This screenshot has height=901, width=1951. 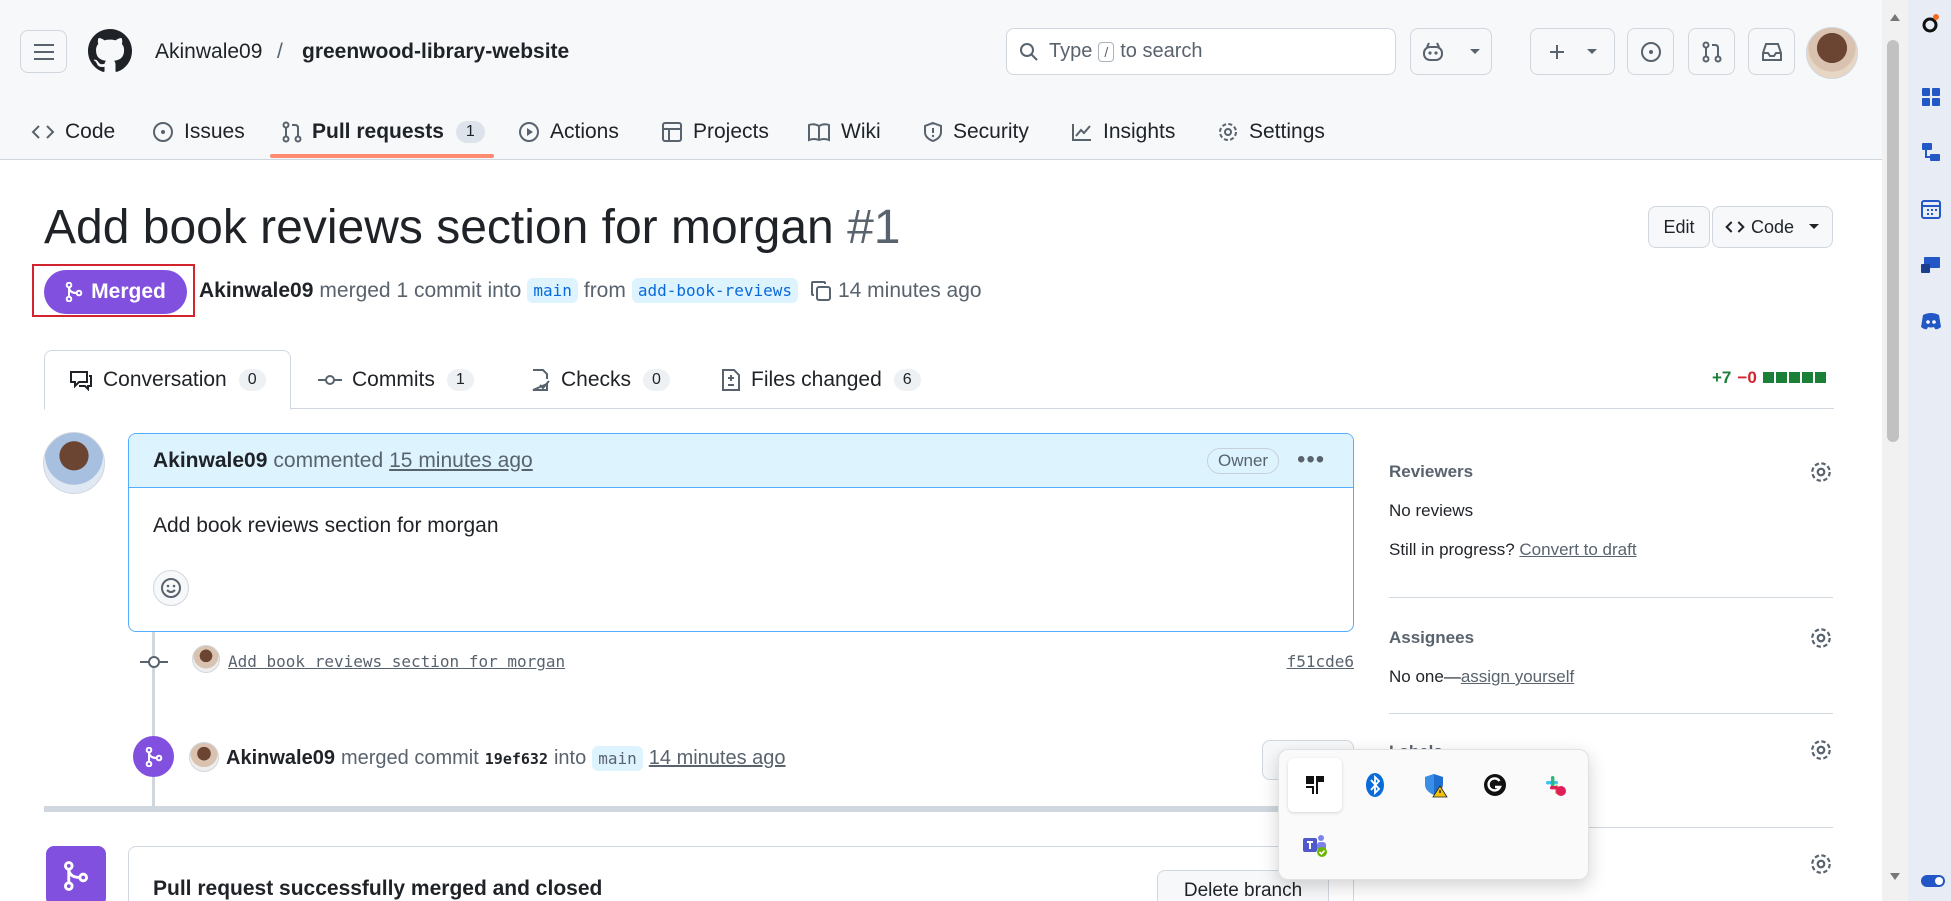 I want to click on scrollbar-thumb, so click(x=1893, y=241).